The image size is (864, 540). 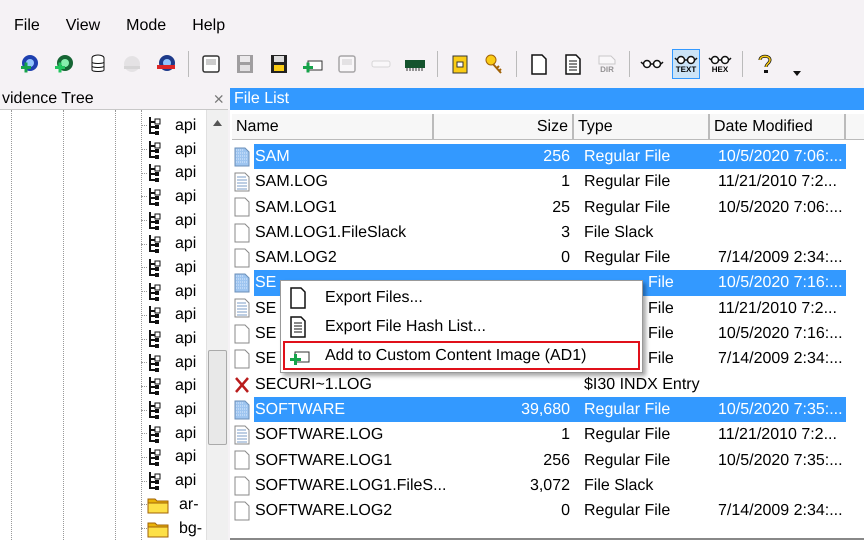 I want to click on table-cell: 25, so click(x=561, y=207).